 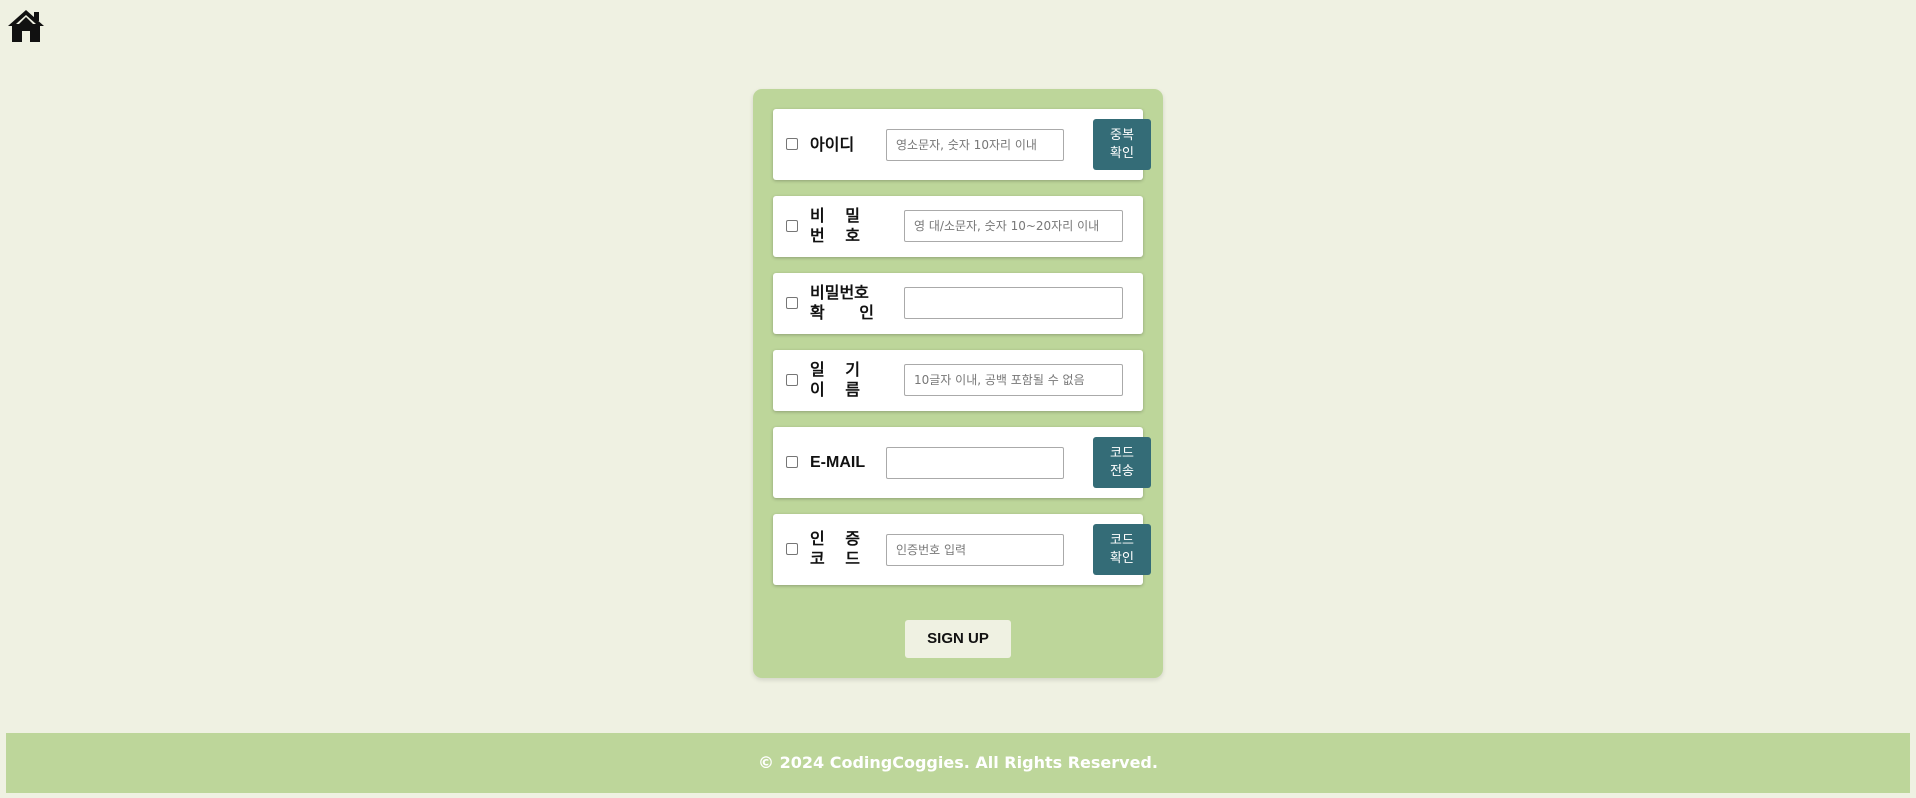 What do you see at coordinates (835, 379) in the screenshot?
I see `diary-name-label: 일기 이름` at bounding box center [835, 379].